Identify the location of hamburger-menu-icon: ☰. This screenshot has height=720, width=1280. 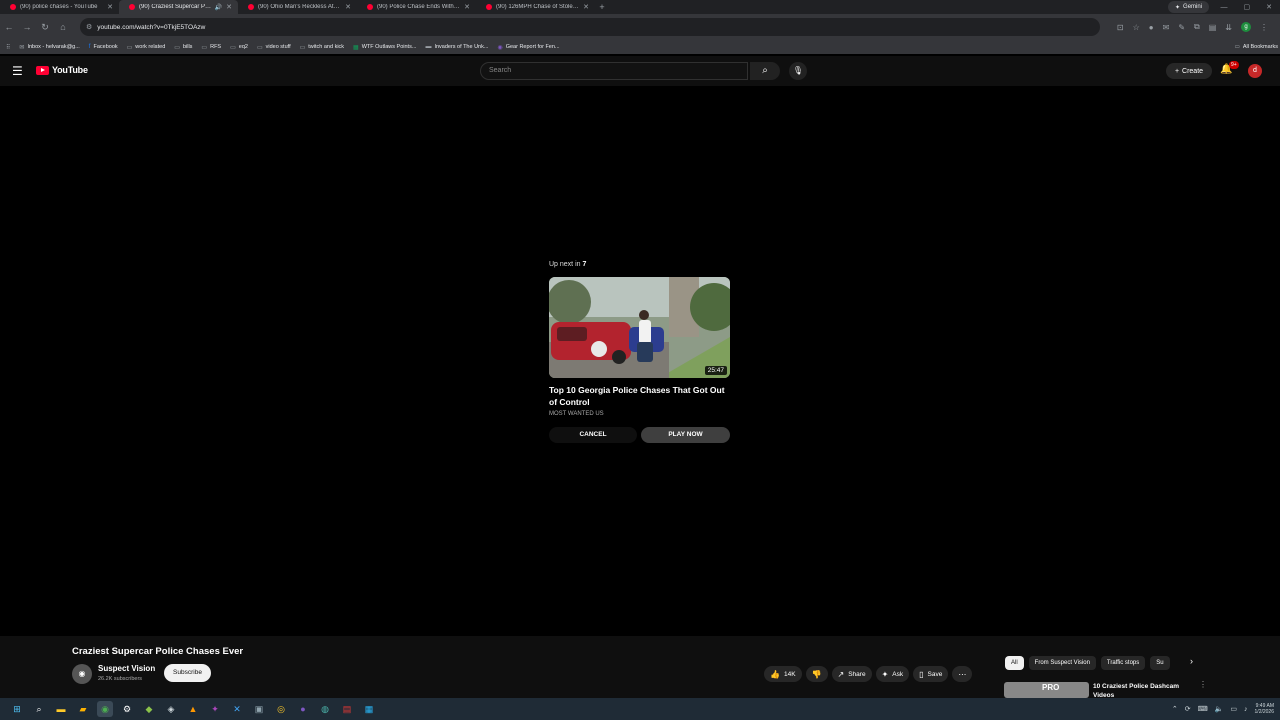
(17, 71).